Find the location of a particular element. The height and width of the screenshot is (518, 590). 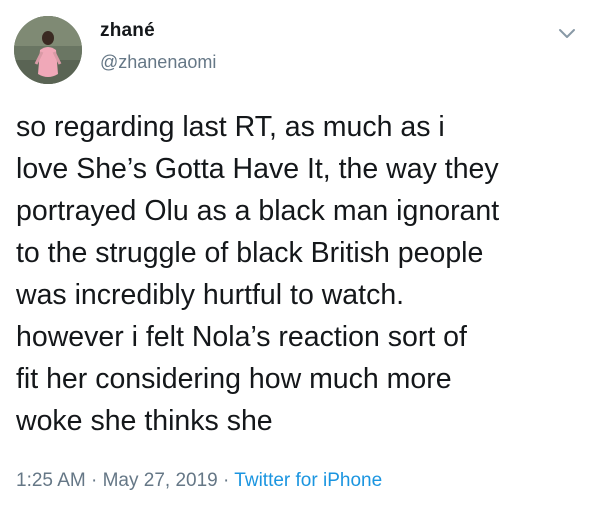

avatar-image is located at coordinates (48, 50).